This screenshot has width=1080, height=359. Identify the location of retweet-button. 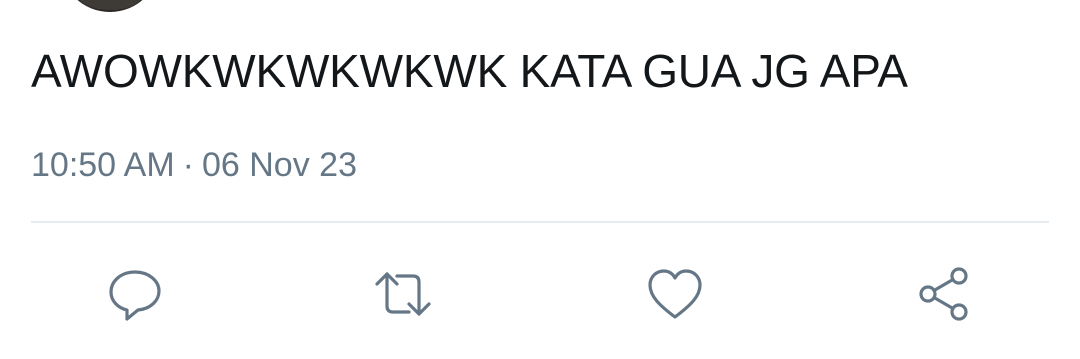
(403, 294).